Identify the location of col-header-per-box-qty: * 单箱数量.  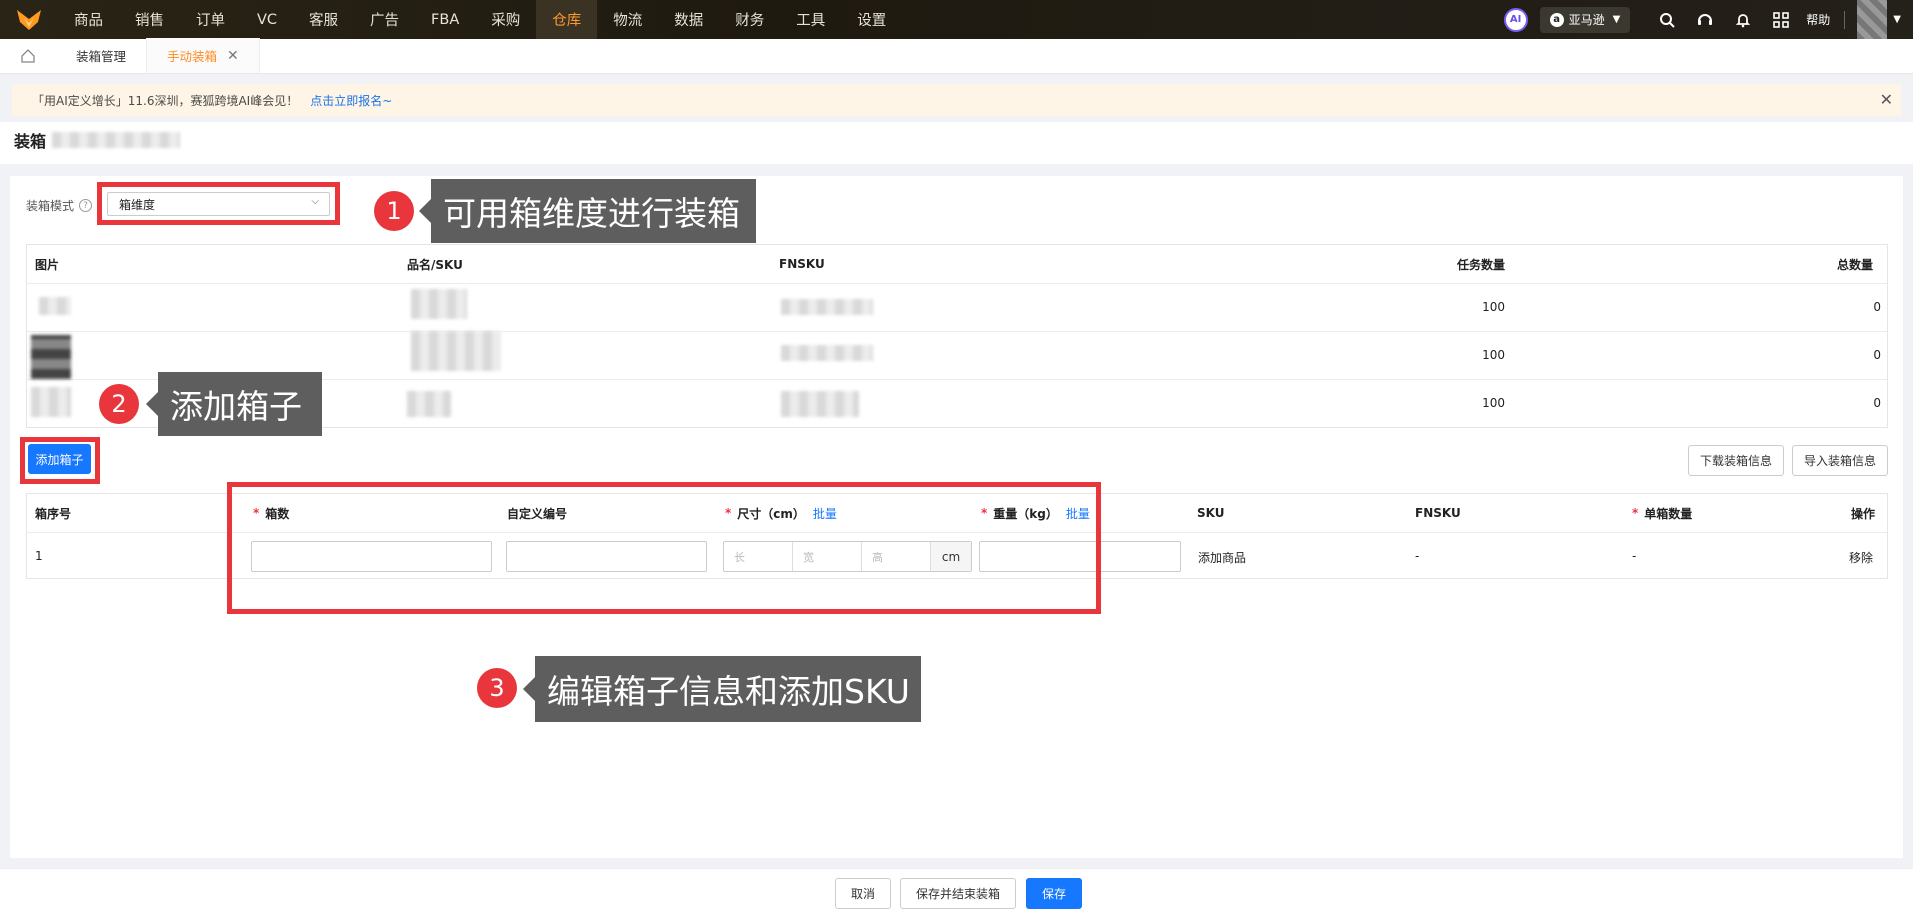
(1662, 513).